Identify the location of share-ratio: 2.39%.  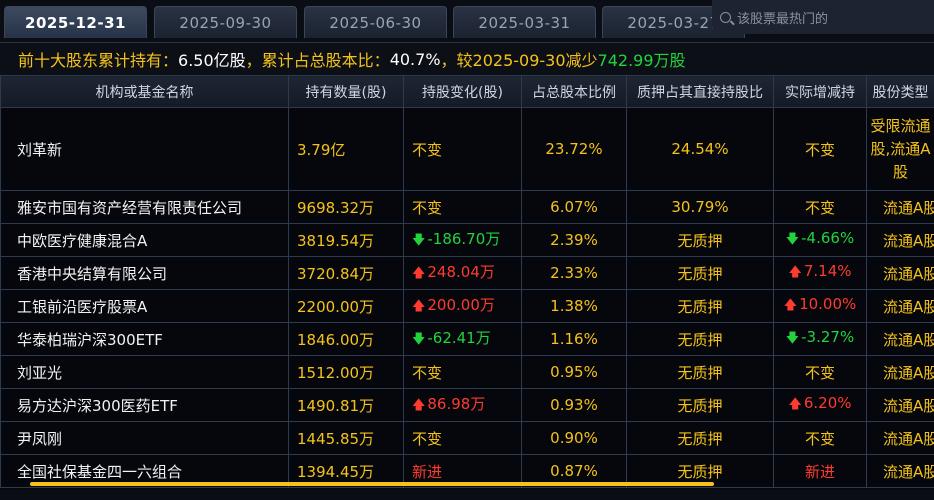
(574, 240).